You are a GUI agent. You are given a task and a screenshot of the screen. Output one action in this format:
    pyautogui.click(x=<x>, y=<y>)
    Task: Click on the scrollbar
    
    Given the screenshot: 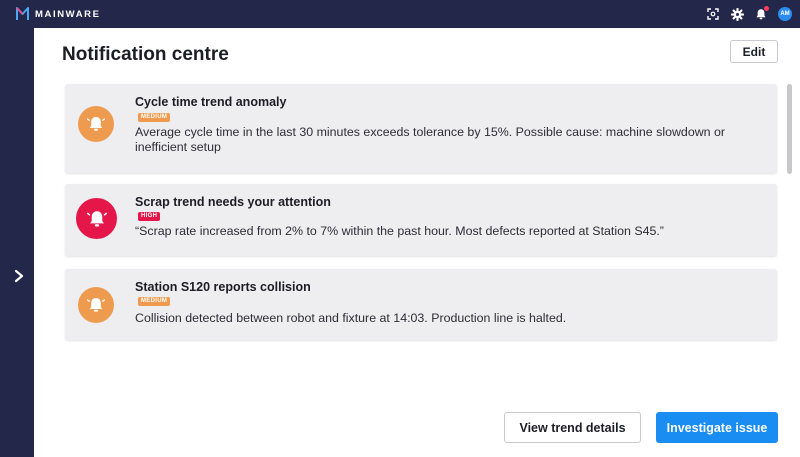 What is the action you would take?
    pyautogui.click(x=789, y=129)
    